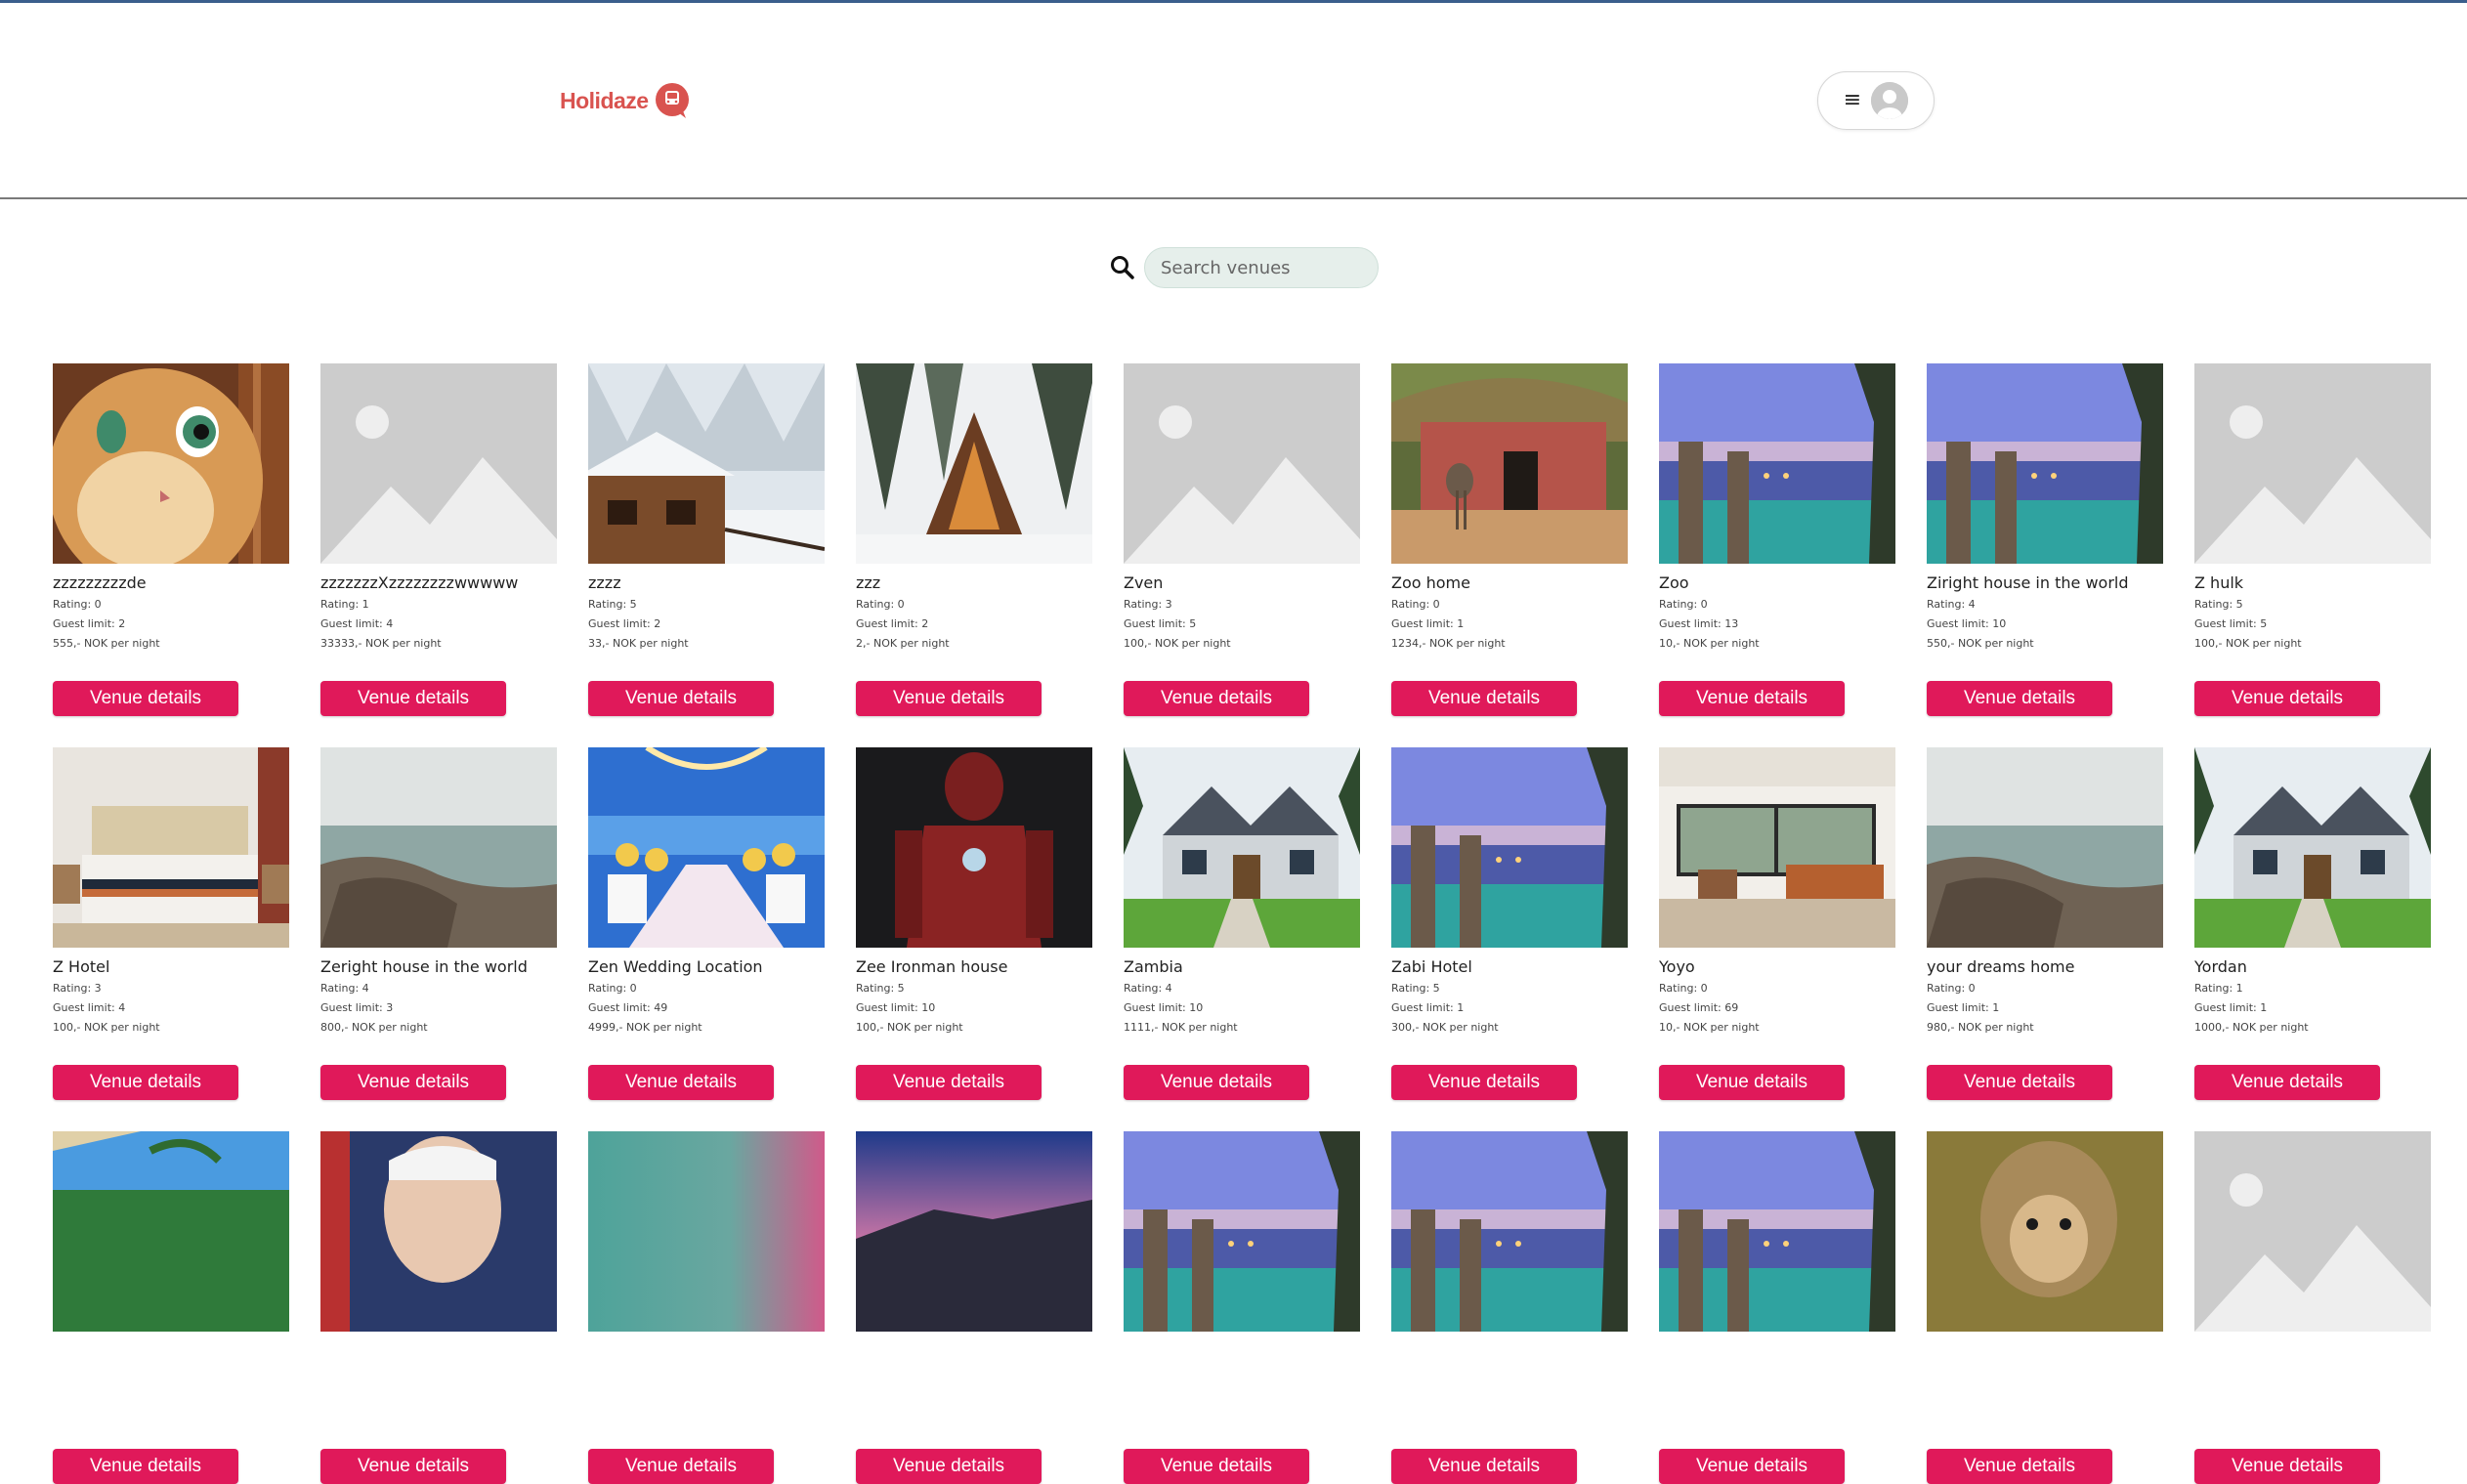 This screenshot has width=2467, height=1484. I want to click on venue-name: Zoo, so click(1674, 582).